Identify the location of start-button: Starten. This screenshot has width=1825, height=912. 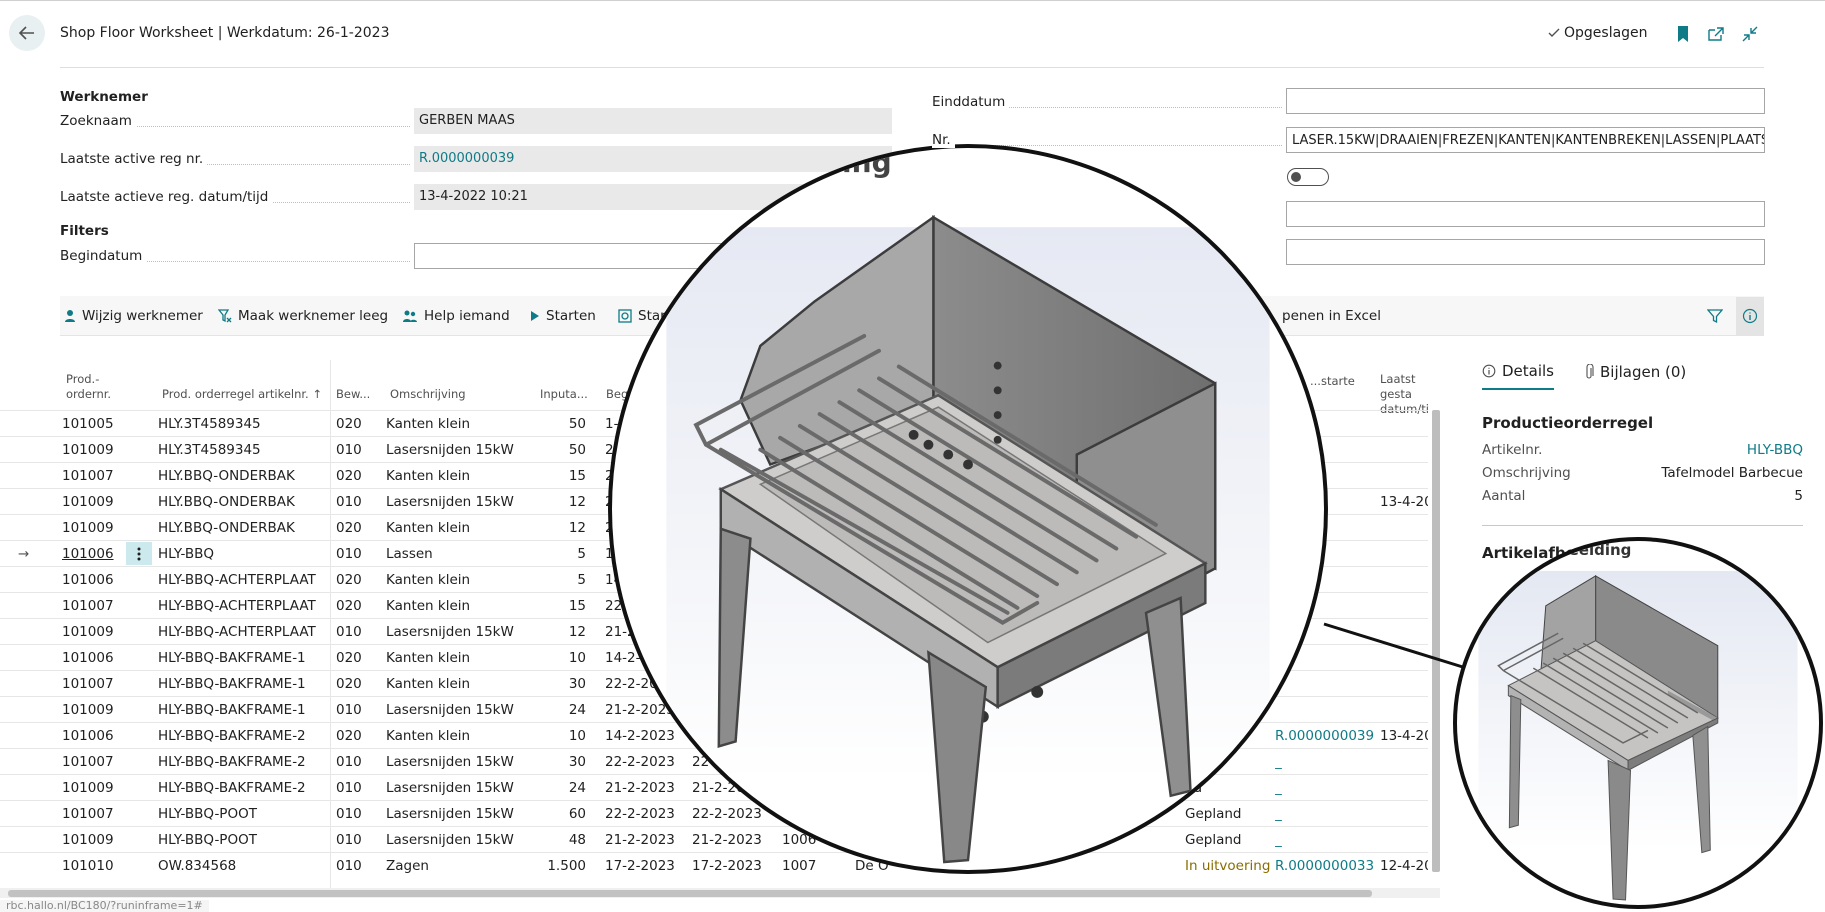
(563, 316).